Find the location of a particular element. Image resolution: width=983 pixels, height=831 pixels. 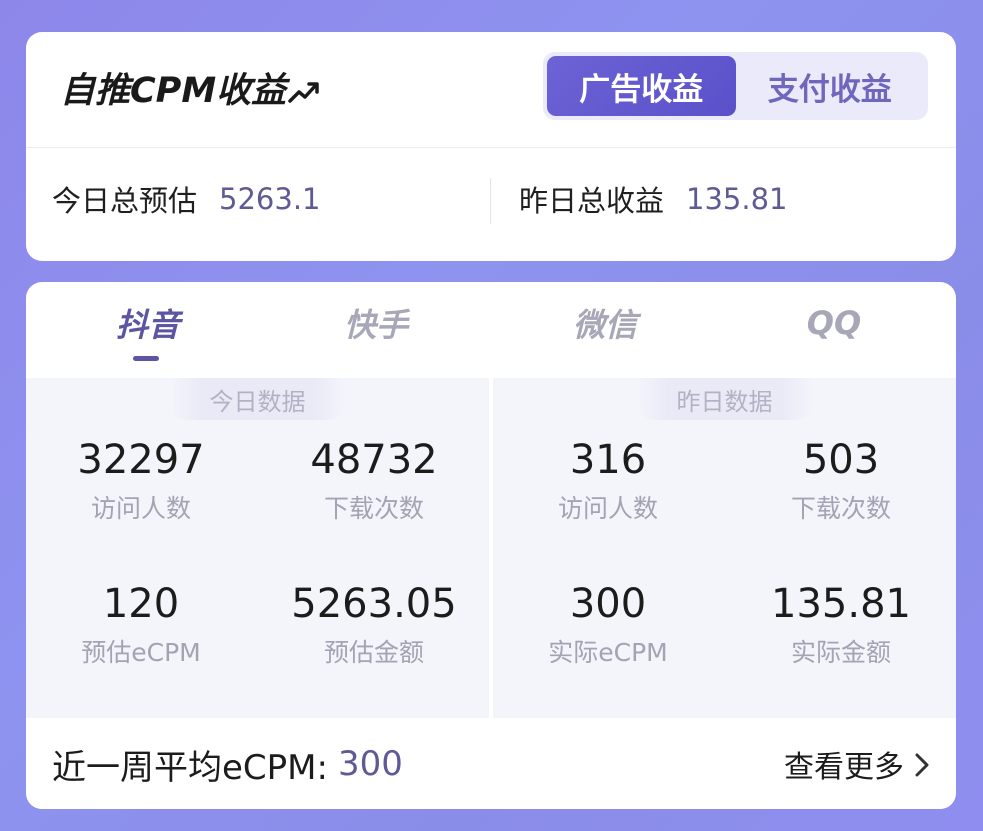

today-total-estimate: 今日总预估 5263.1 is located at coordinates (186, 199).